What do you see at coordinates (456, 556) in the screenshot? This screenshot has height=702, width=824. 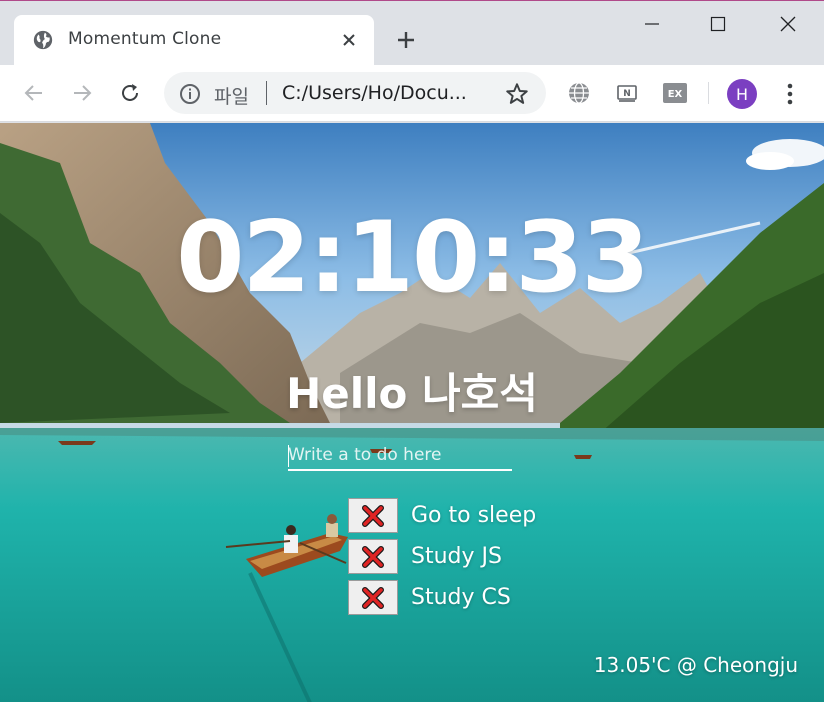 I see `todo-text: Study JS` at bounding box center [456, 556].